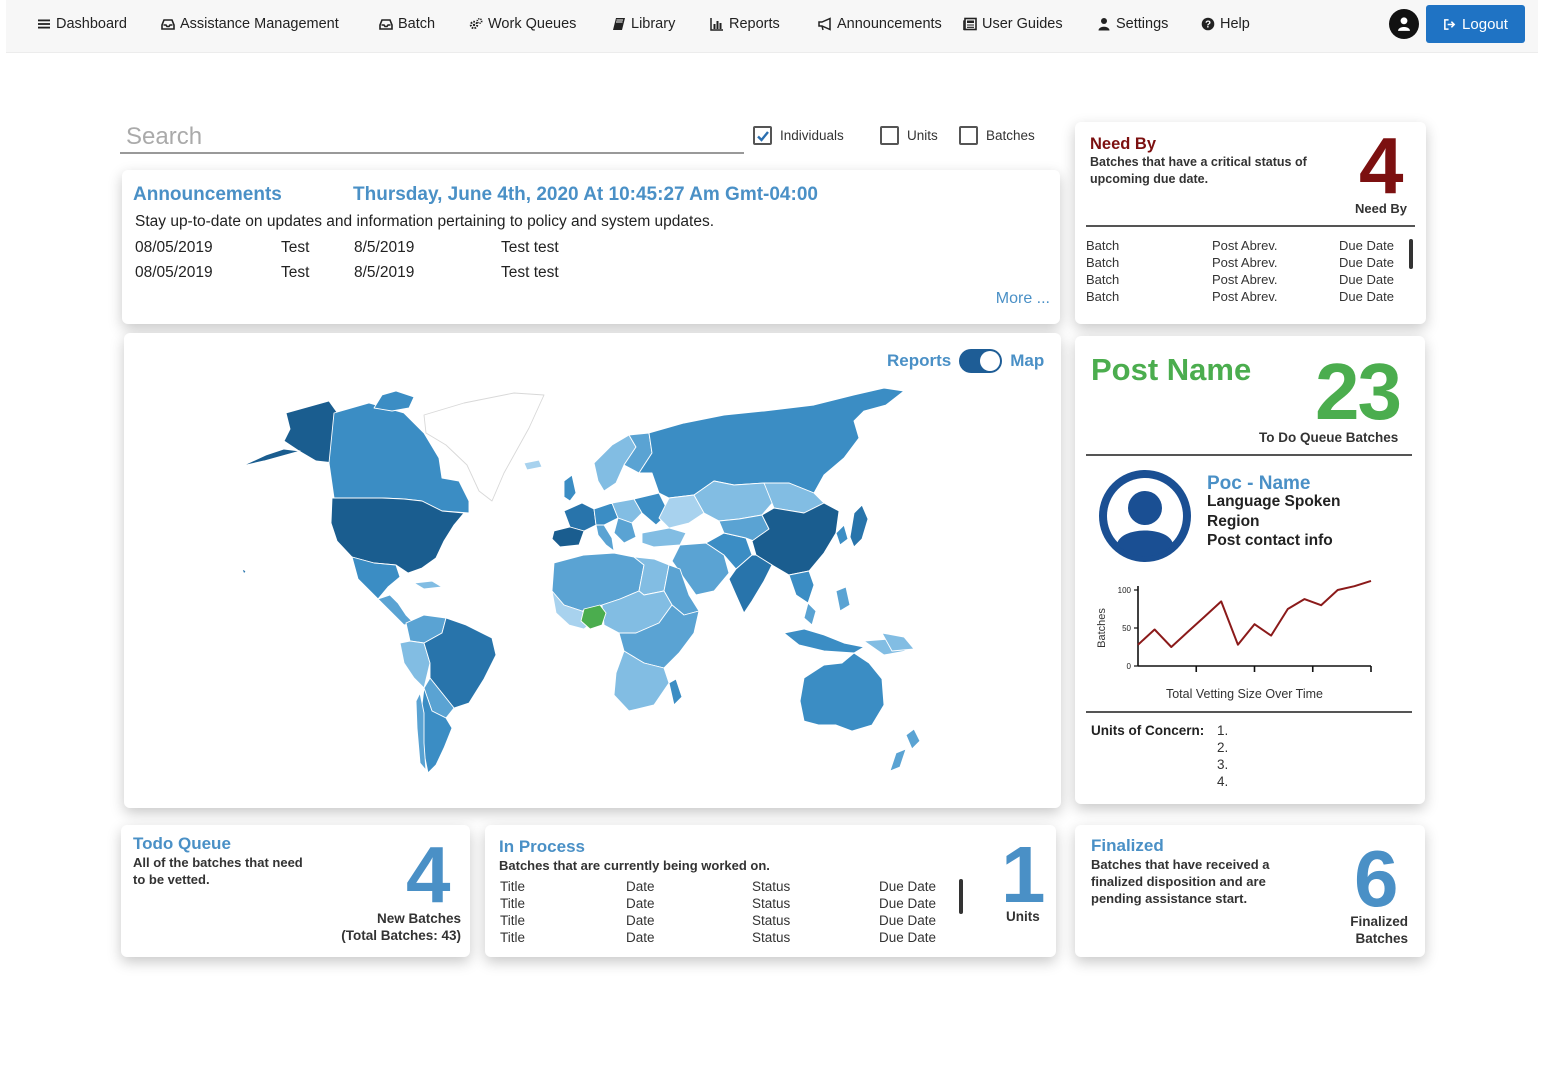 The height and width of the screenshot is (1080, 1546). Describe the element at coordinates (824, 24) in the screenshot. I see `bullhorn-icon` at that location.